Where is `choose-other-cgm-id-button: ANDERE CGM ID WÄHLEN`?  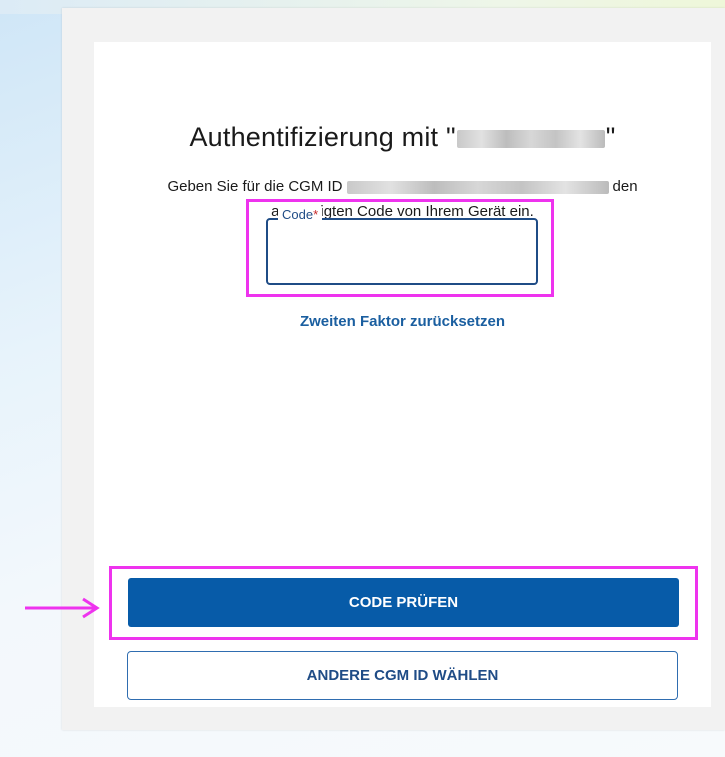 choose-other-cgm-id-button: ANDERE CGM ID WÄHLEN is located at coordinates (402, 675).